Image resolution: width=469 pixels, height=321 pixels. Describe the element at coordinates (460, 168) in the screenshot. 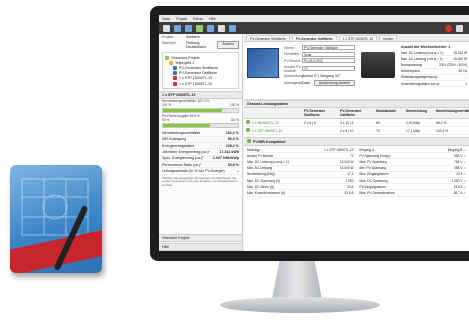

I see `detail-value: 488 V ✓` at that location.